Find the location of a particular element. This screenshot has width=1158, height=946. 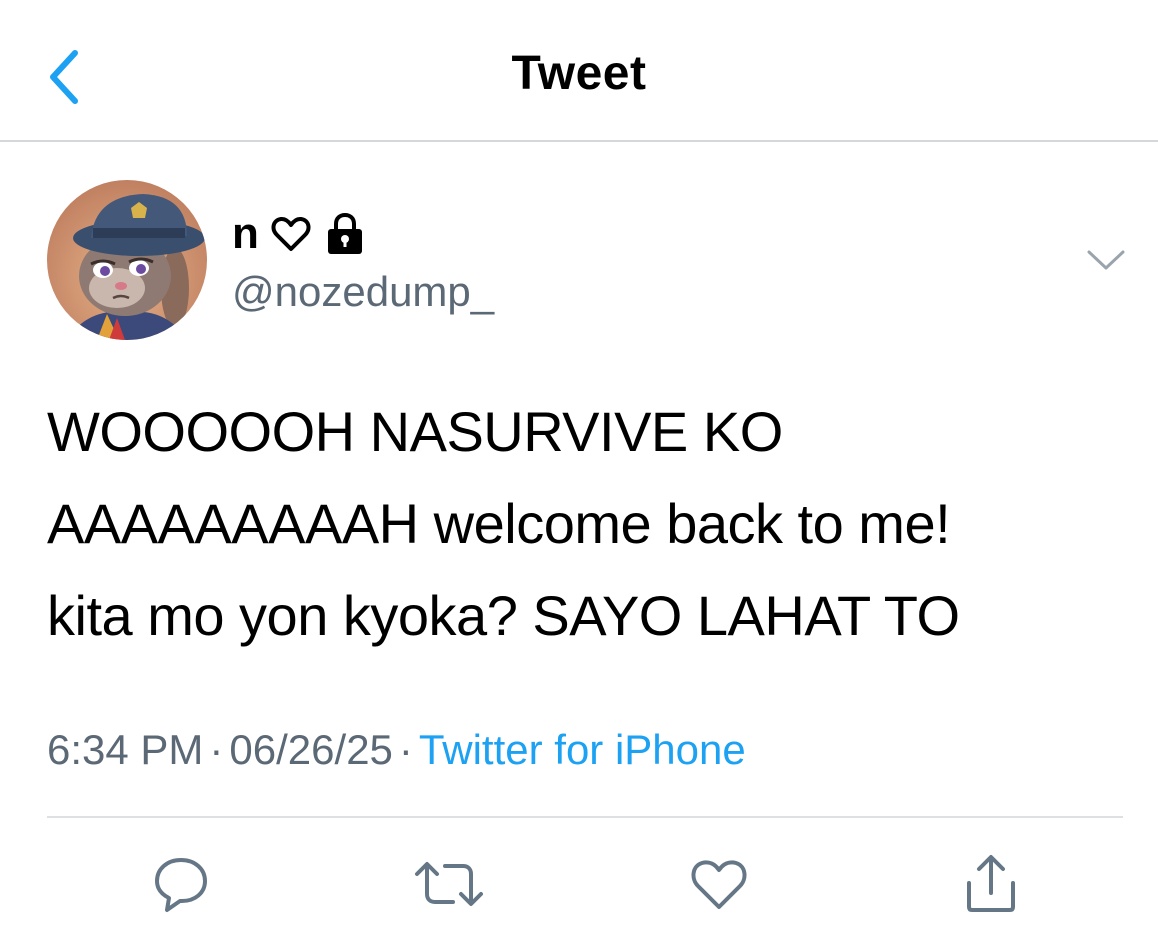

retweet-icon is located at coordinates (449, 884).